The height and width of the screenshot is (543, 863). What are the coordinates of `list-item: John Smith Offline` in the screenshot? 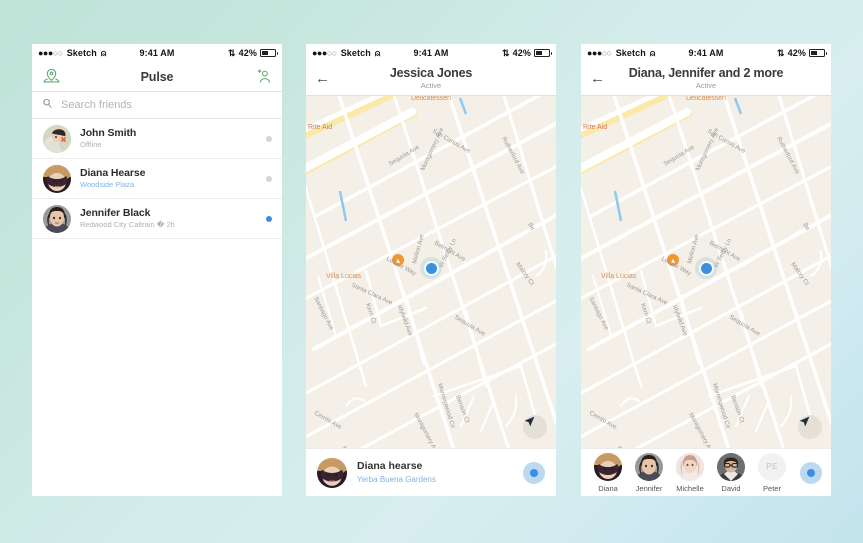 It's located at (157, 139).